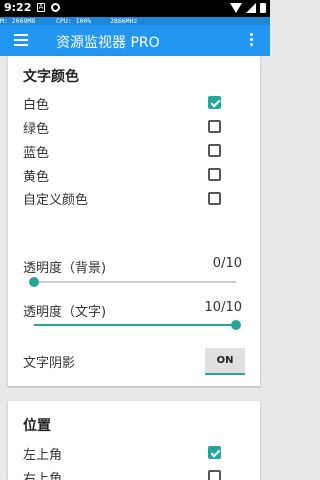 This screenshot has height=480, width=320. I want to click on checkbox-custom-color, so click(214, 198).